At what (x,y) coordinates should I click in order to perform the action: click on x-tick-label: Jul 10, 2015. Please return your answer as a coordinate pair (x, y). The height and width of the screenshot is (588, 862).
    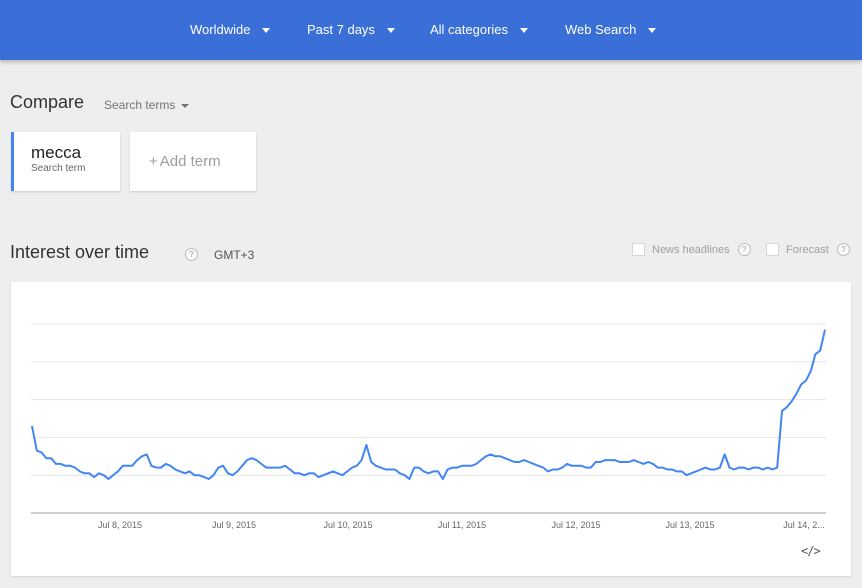
    Looking at the image, I should click on (347, 525).